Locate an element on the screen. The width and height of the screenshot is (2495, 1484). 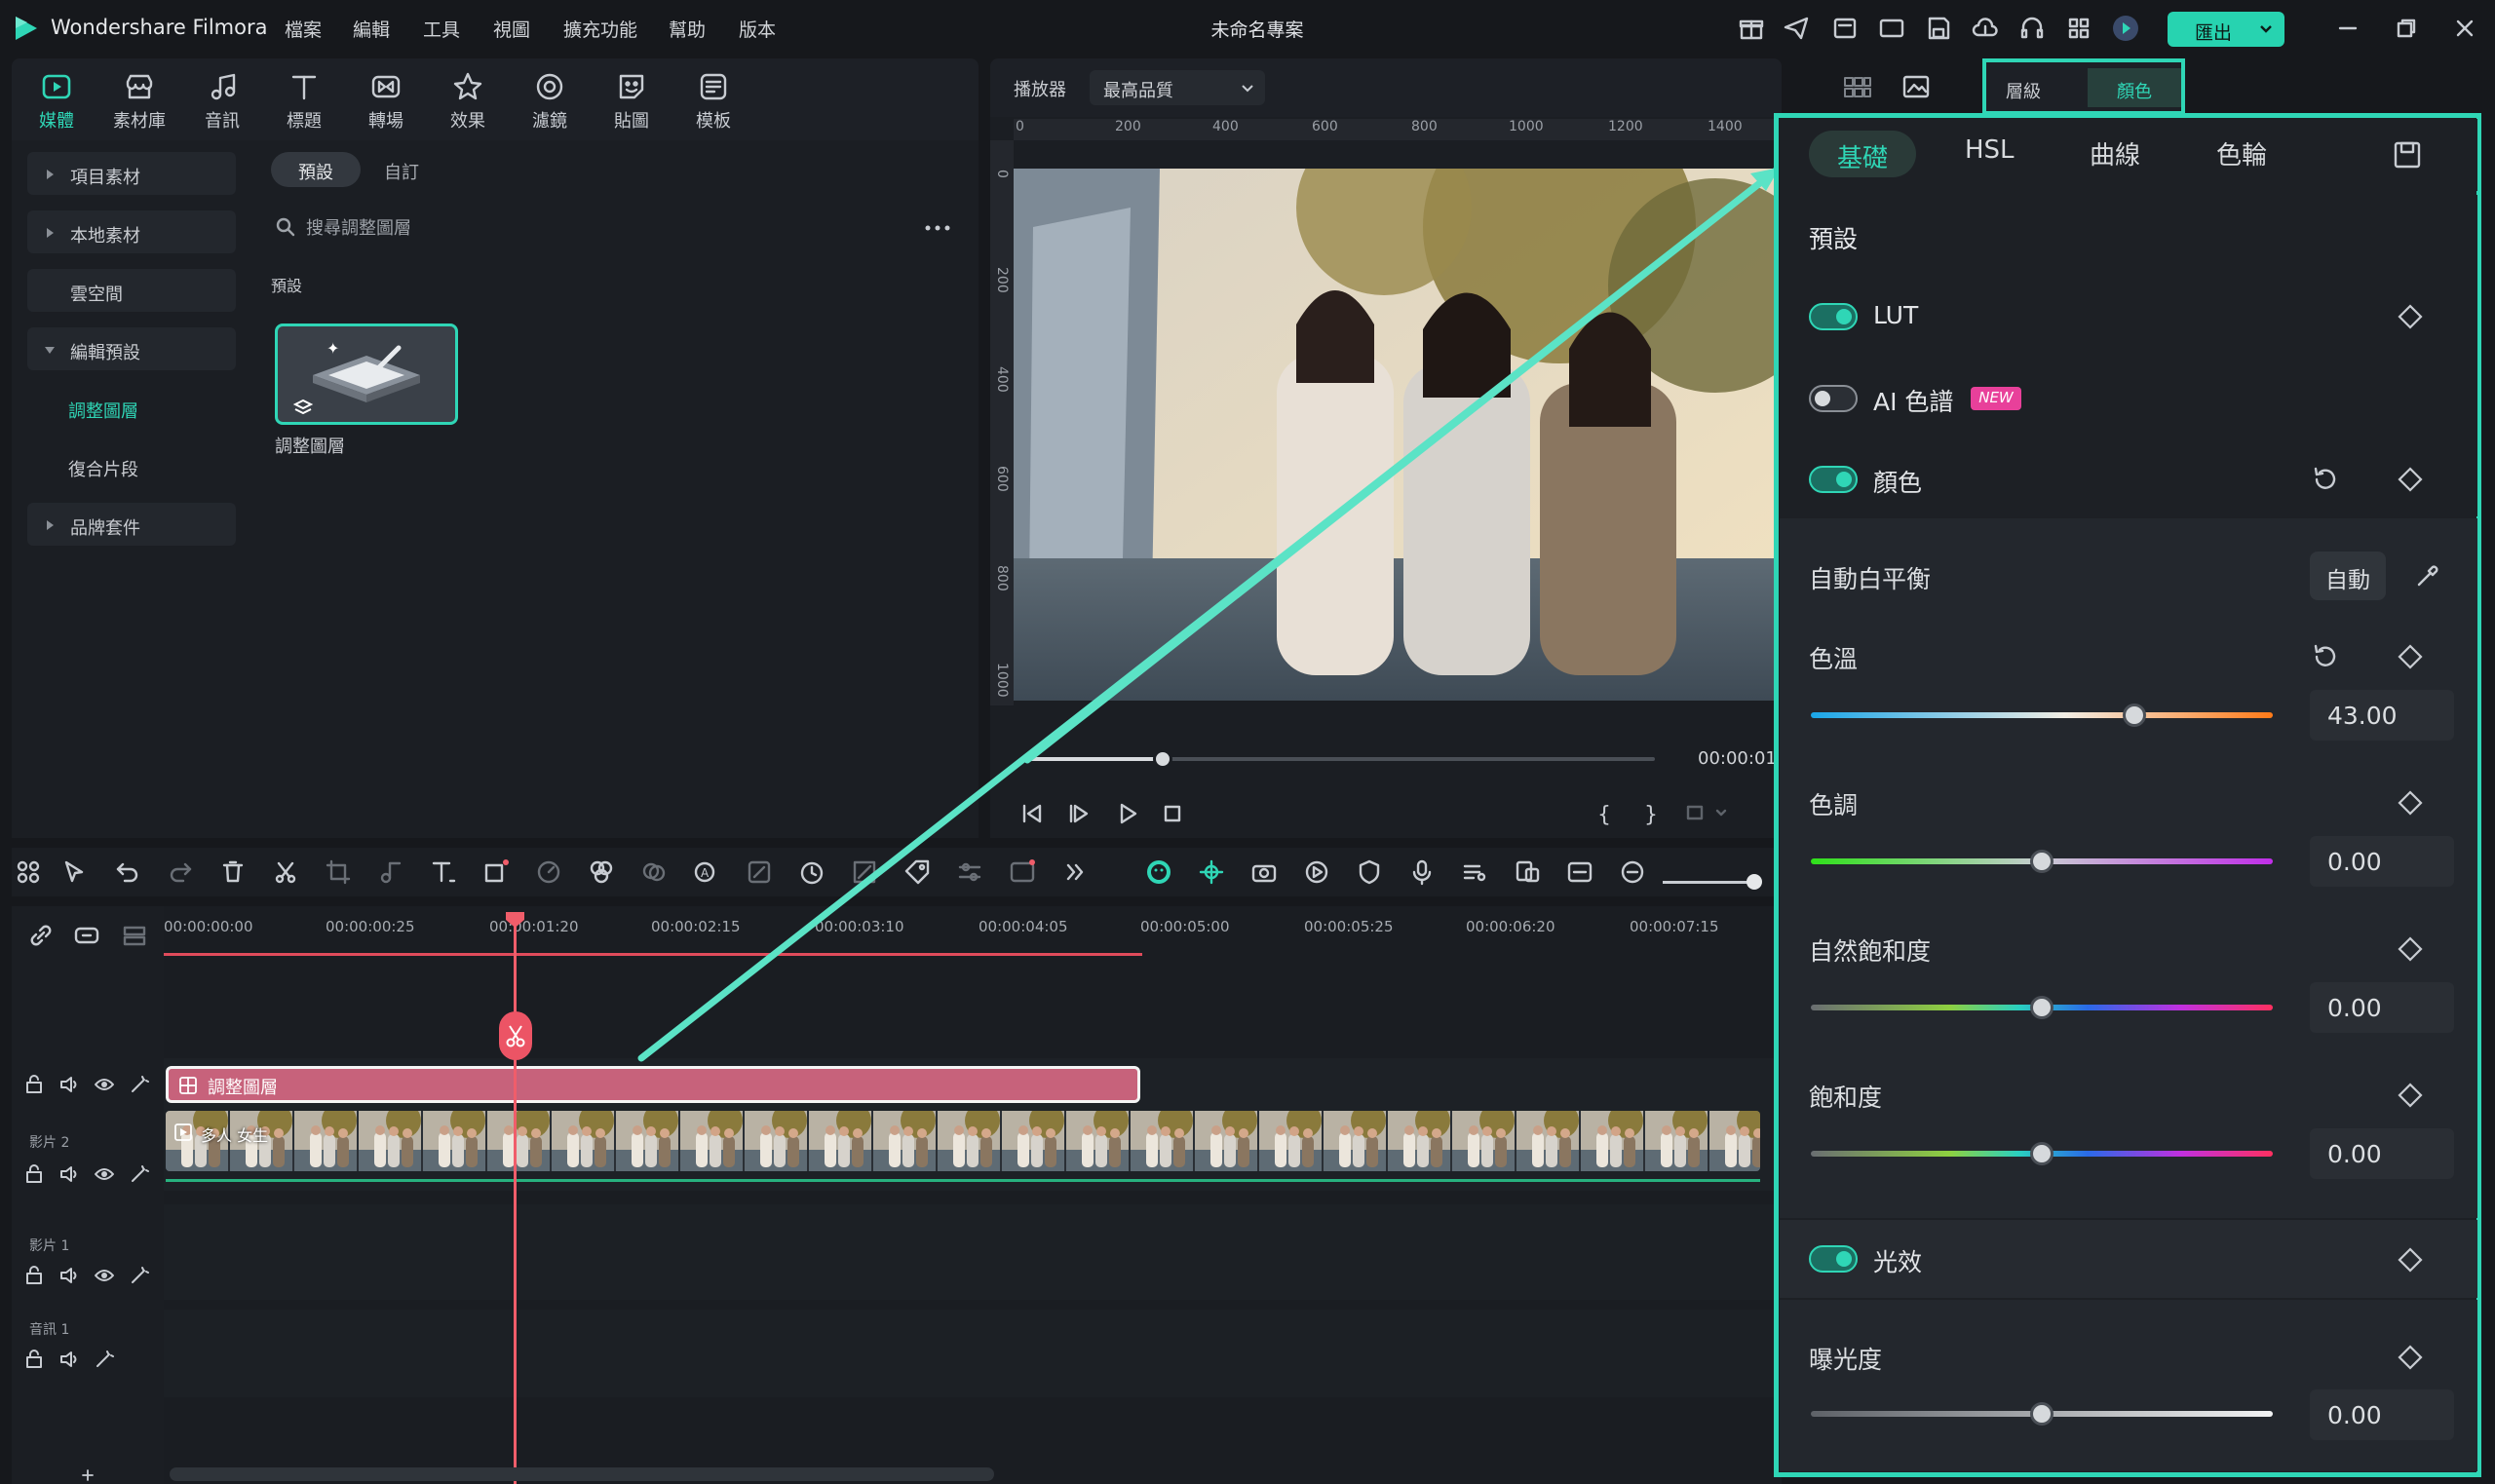
ai-tool-icon: A is located at coordinates (706, 872).